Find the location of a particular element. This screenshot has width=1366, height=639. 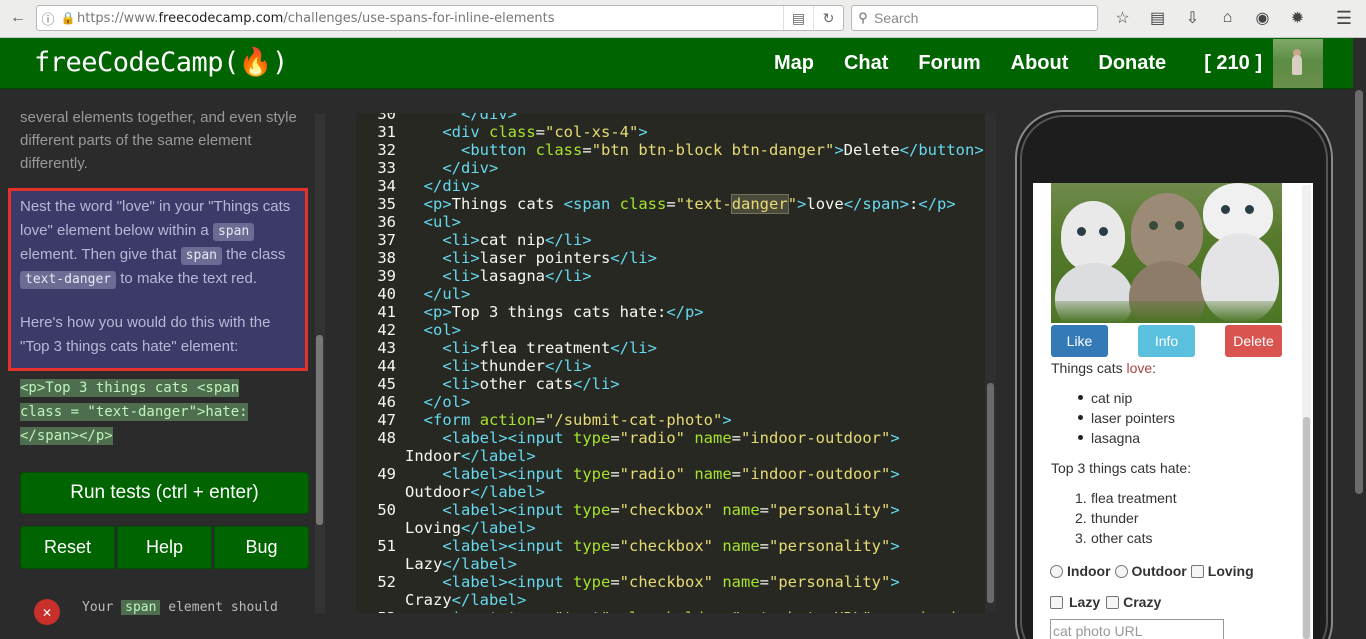

code-line: 37 <li>cat nip</li> is located at coordinates (671, 240).